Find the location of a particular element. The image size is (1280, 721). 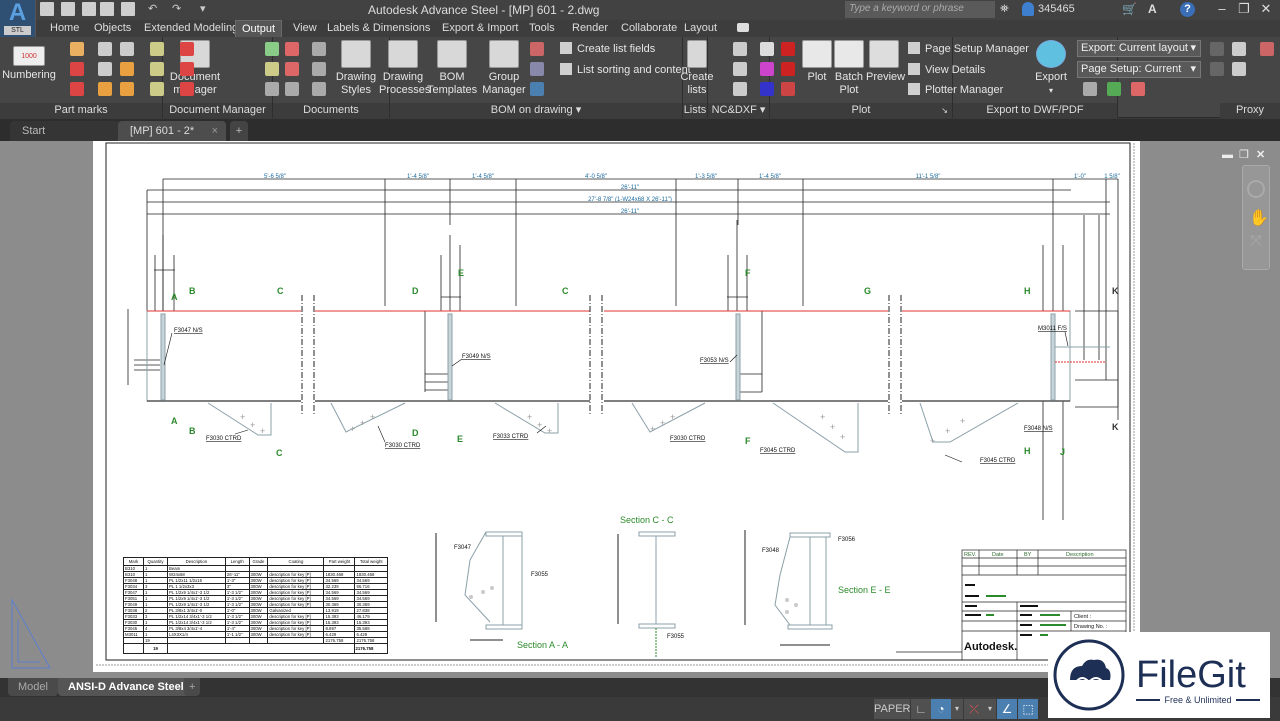

new-layout-button: + is located at coordinates (192, 687).